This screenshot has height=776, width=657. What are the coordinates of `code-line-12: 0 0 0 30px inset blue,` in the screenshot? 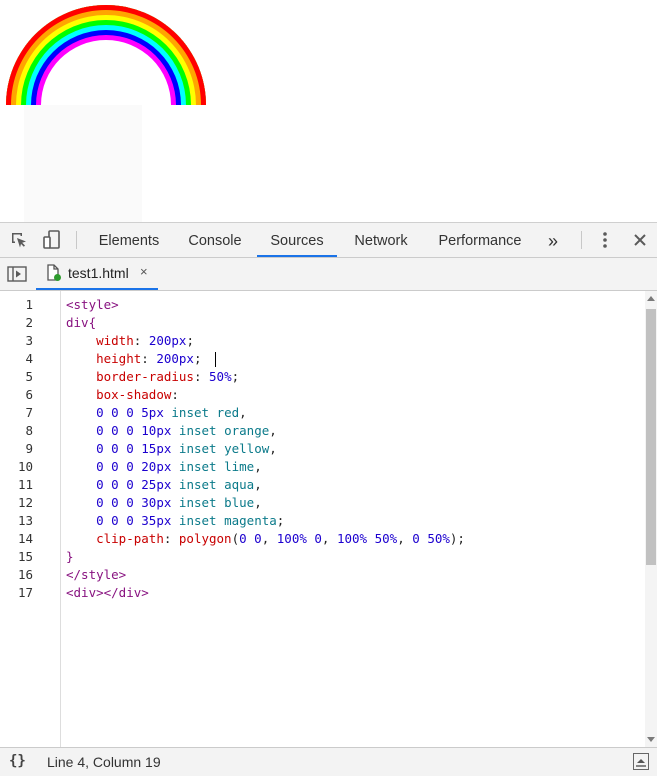 It's located at (179, 502).